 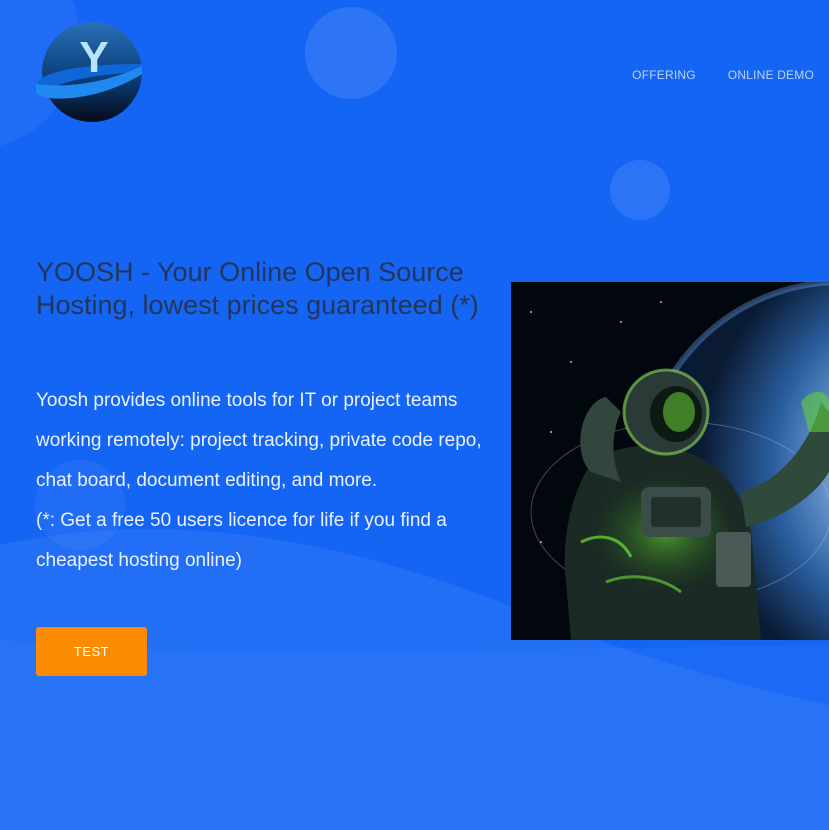 What do you see at coordinates (723, 75) in the screenshot?
I see `main-nav: OFFERING ONLINE DEMO` at bounding box center [723, 75].